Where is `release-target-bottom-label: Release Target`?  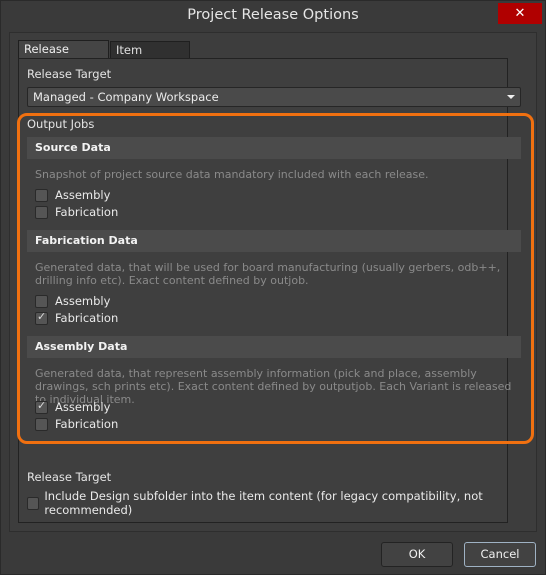
release-target-bottom-label: Release Target is located at coordinates (69, 477).